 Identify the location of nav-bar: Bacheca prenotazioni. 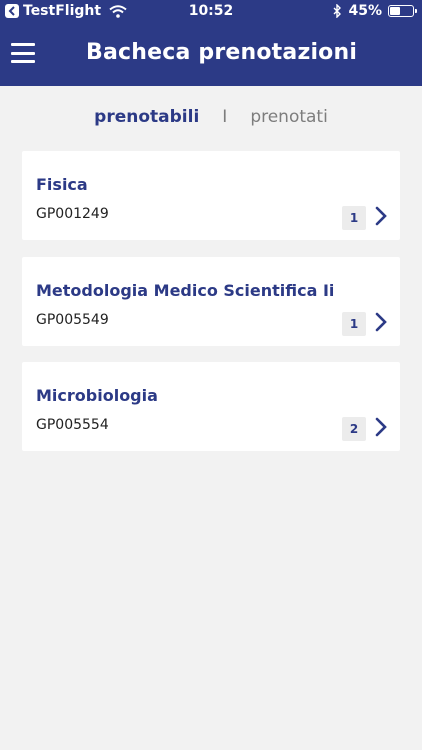
(211, 55).